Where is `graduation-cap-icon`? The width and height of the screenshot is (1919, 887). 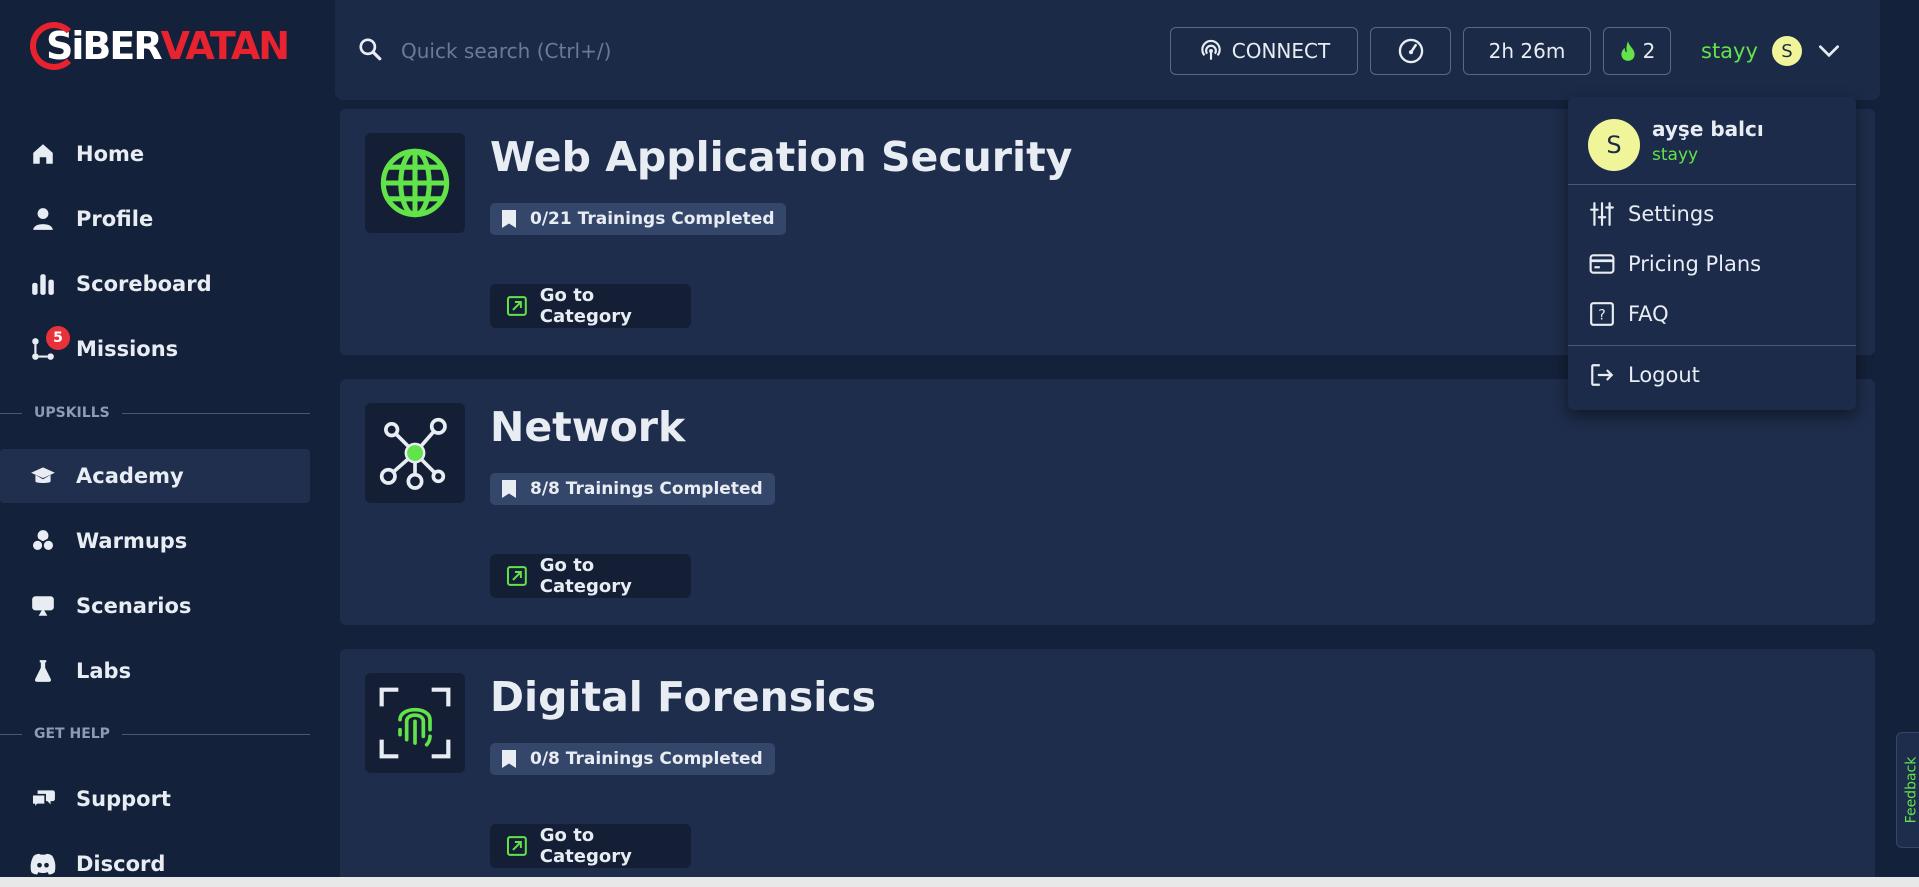 graduation-cap-icon is located at coordinates (43, 476).